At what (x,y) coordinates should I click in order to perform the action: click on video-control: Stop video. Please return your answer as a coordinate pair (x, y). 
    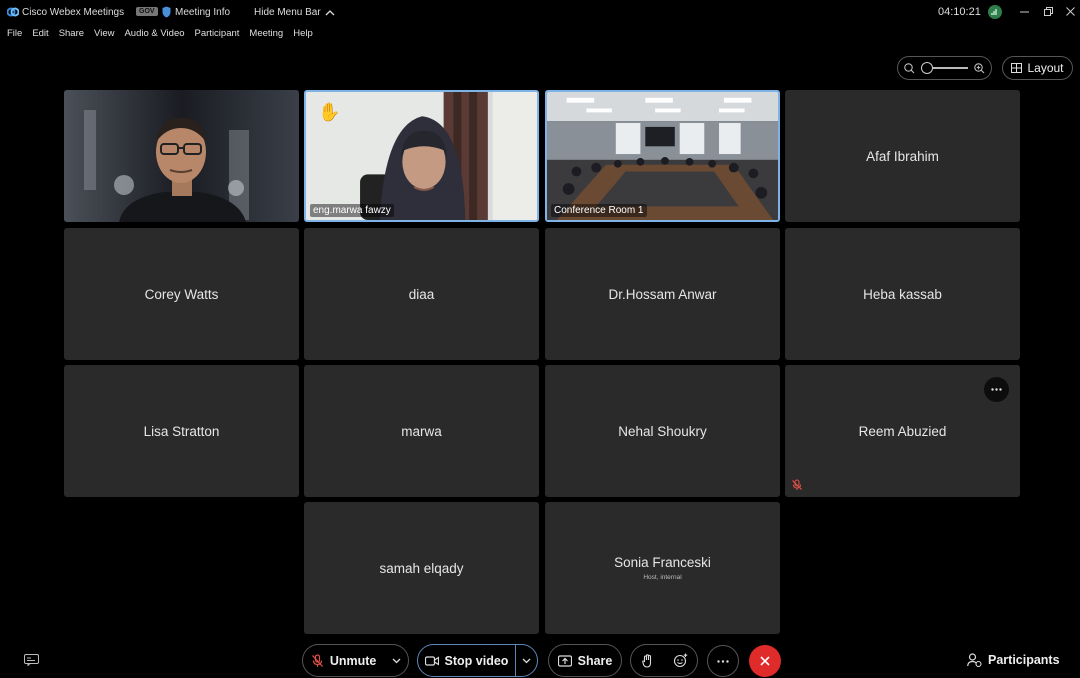
    Looking at the image, I should click on (477, 660).